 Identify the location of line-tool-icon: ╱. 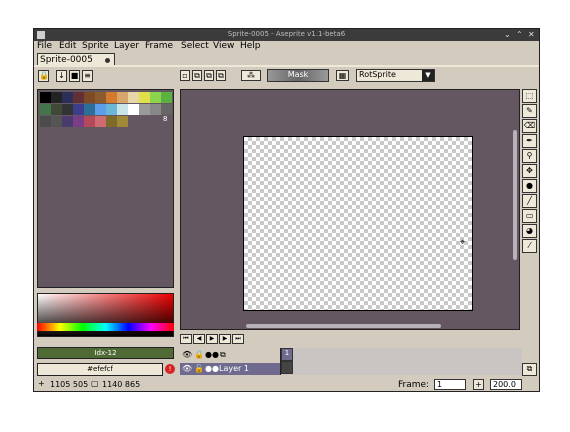
(529, 201).